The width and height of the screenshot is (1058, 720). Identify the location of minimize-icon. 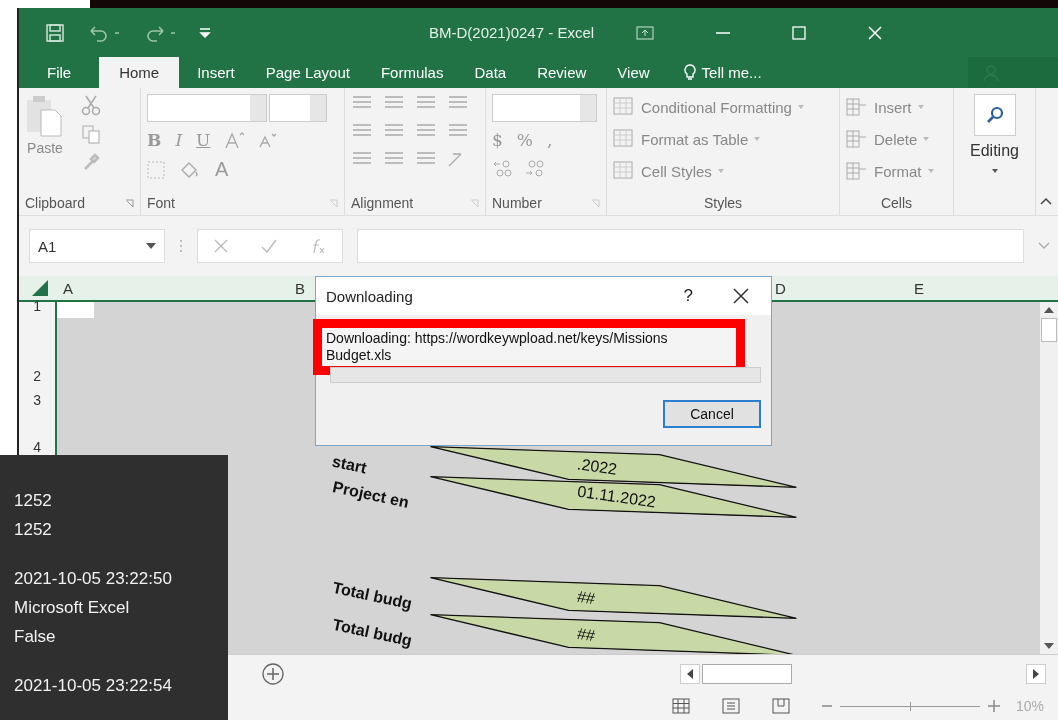
(723, 32).